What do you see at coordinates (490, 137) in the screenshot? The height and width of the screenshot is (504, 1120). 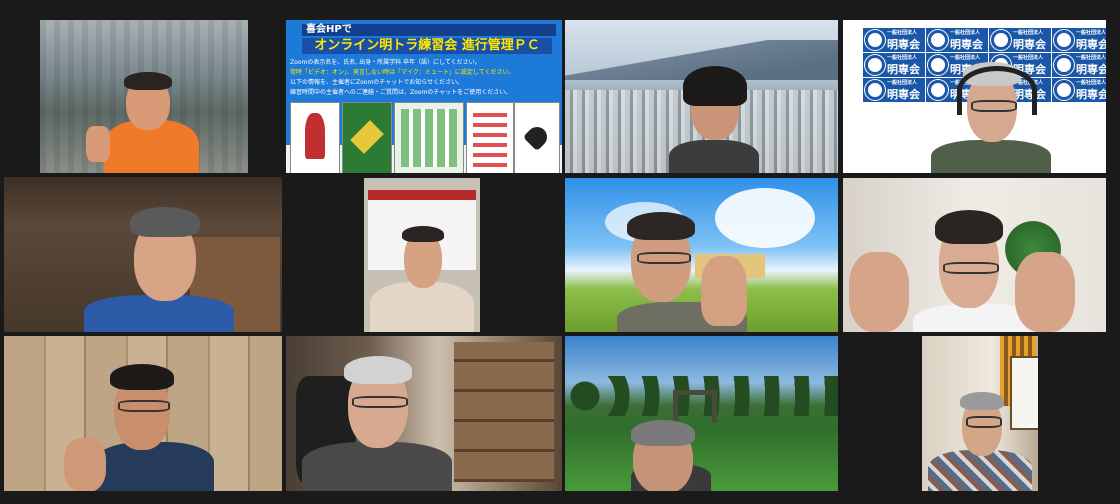 I see `card-hand-diagram` at bounding box center [490, 137].